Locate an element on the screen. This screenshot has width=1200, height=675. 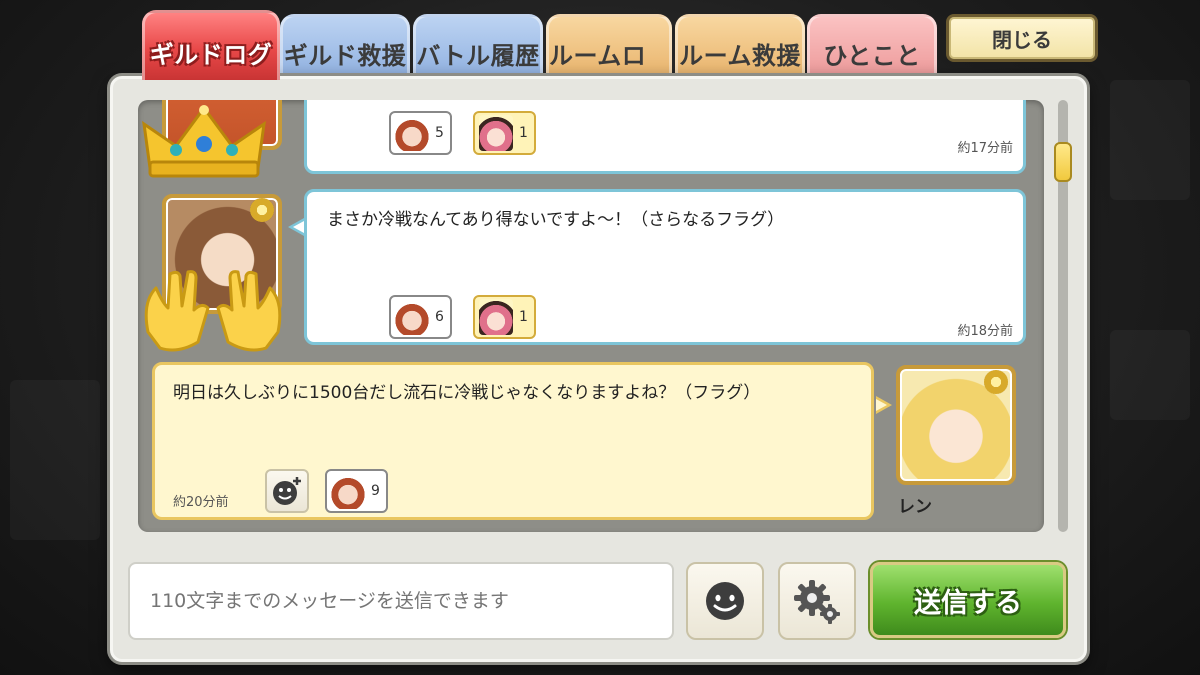
reaction-stamp: 6 is located at coordinates (420, 317).